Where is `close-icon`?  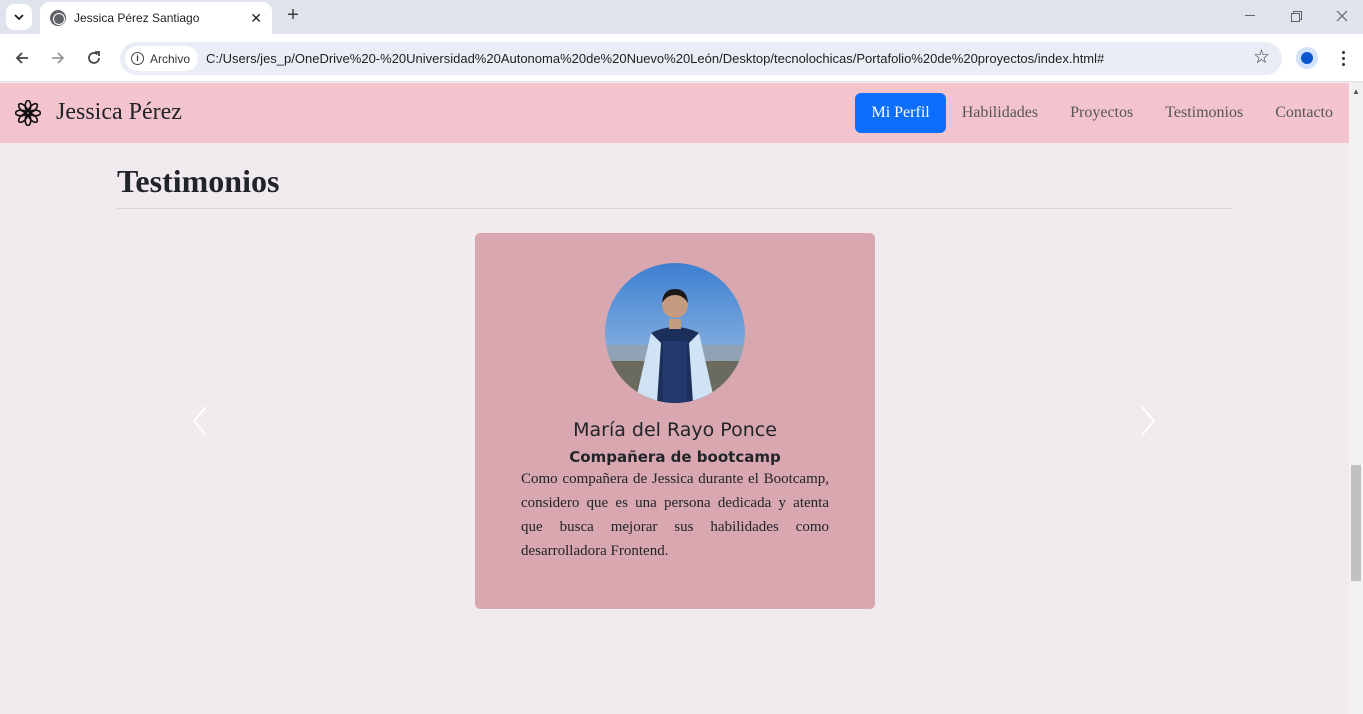 close-icon is located at coordinates (1342, 16).